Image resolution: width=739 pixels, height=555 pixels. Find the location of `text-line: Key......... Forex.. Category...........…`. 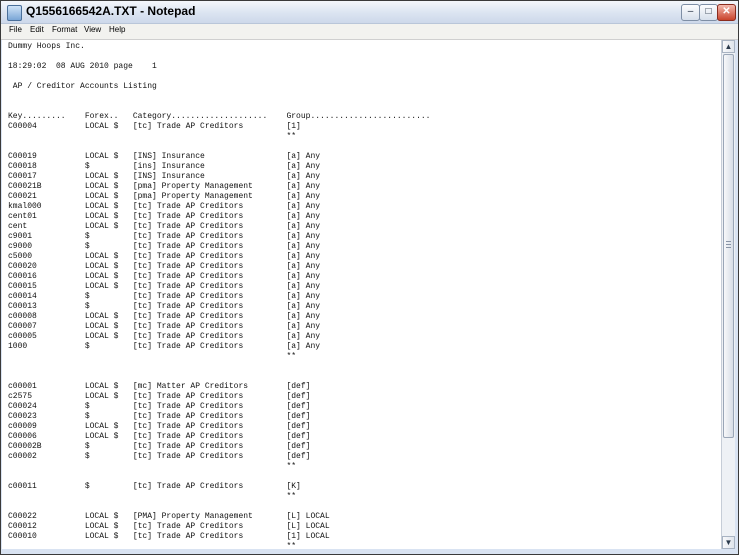

text-line: Key......... Forex.. Category...........… is located at coordinates (219, 116).